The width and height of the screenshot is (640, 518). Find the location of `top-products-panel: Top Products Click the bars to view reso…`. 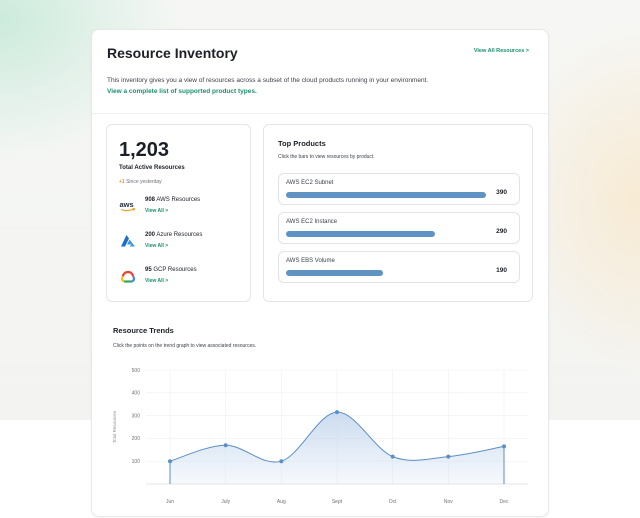

top-products-panel: Top Products Click the bars to view reso… is located at coordinates (398, 213).